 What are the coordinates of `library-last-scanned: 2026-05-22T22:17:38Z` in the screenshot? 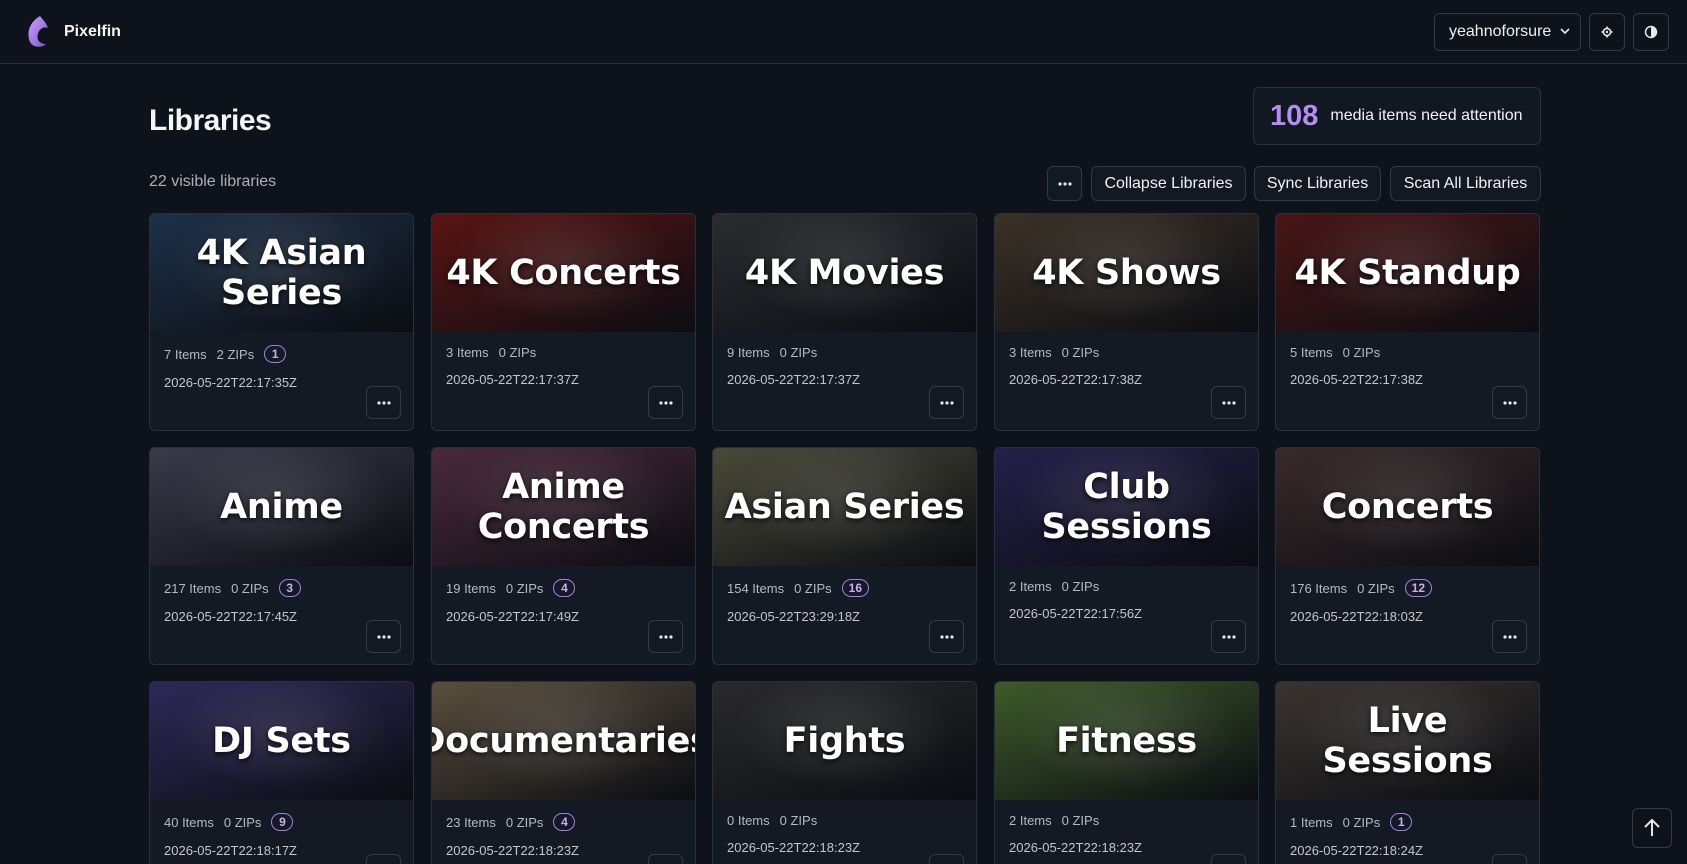 It's located at (1356, 379).